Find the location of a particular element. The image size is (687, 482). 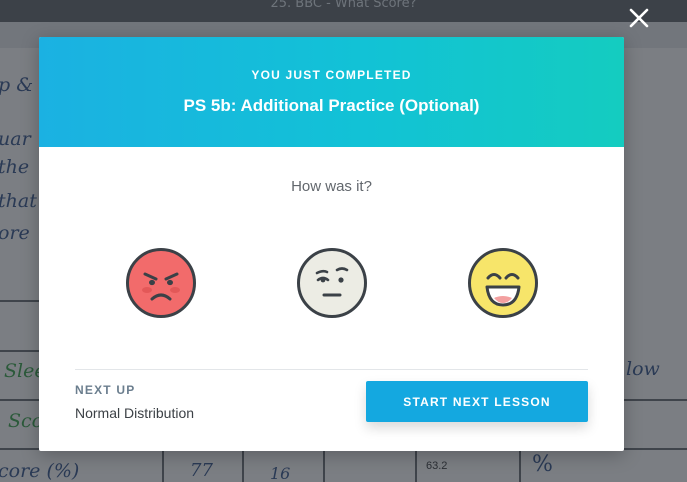

handwriting-fragment: p & is located at coordinates (17, 85).